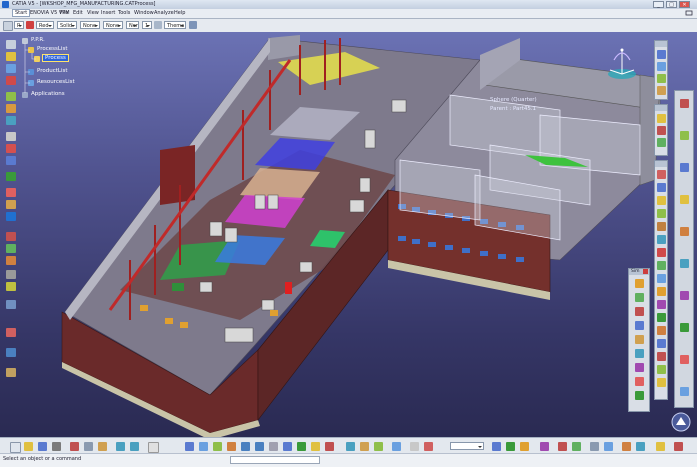 This screenshot has width=697, height=467. I want to click on panel3-tool-3-icon, so click(661, 200).